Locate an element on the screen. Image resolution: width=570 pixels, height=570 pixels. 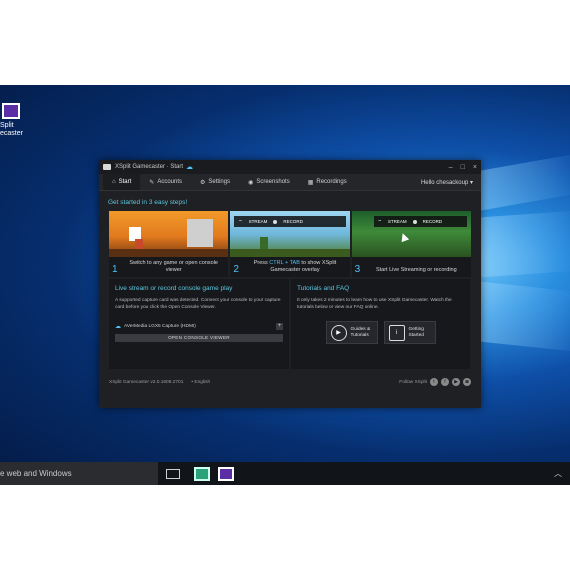
capture-card-icon: ☁ is located at coordinates (118, 327).